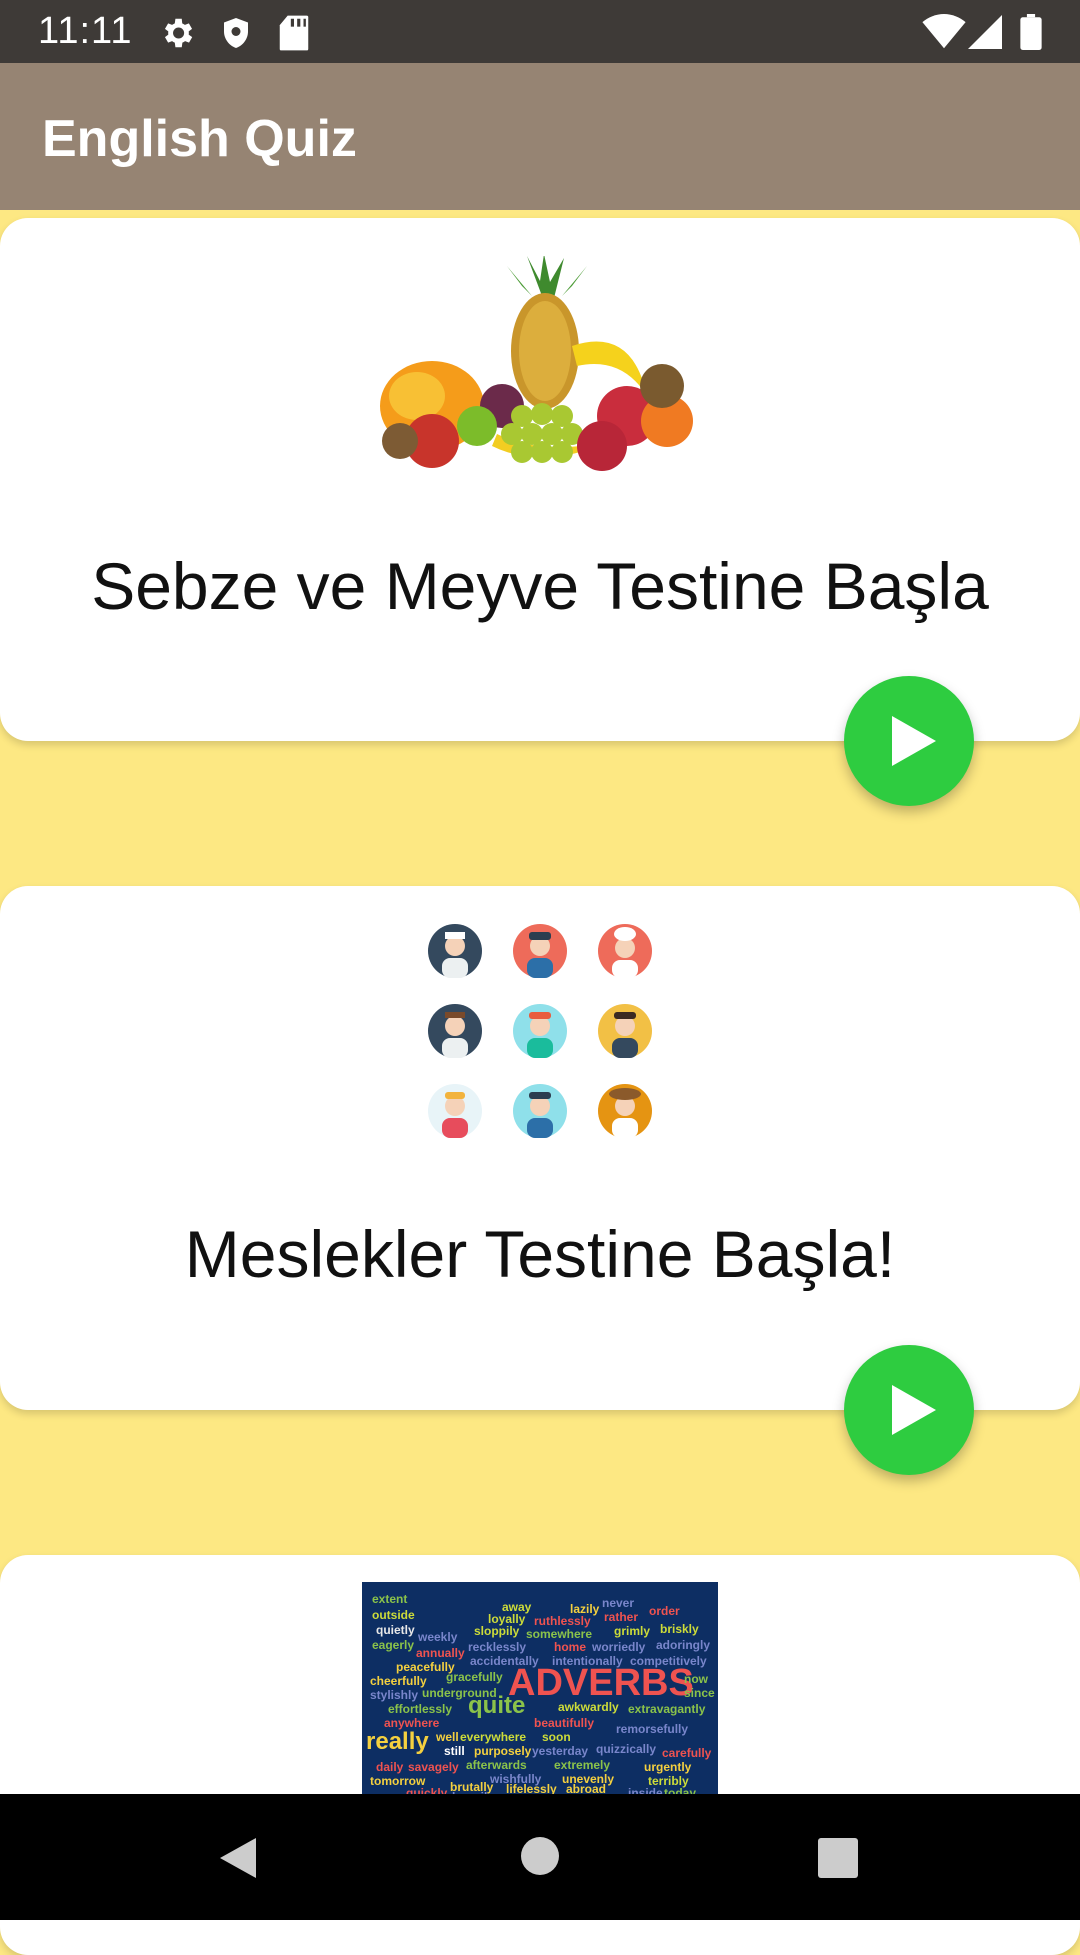 This screenshot has height=1955, width=1080. I want to click on professions-play-button, so click(909, 1410).